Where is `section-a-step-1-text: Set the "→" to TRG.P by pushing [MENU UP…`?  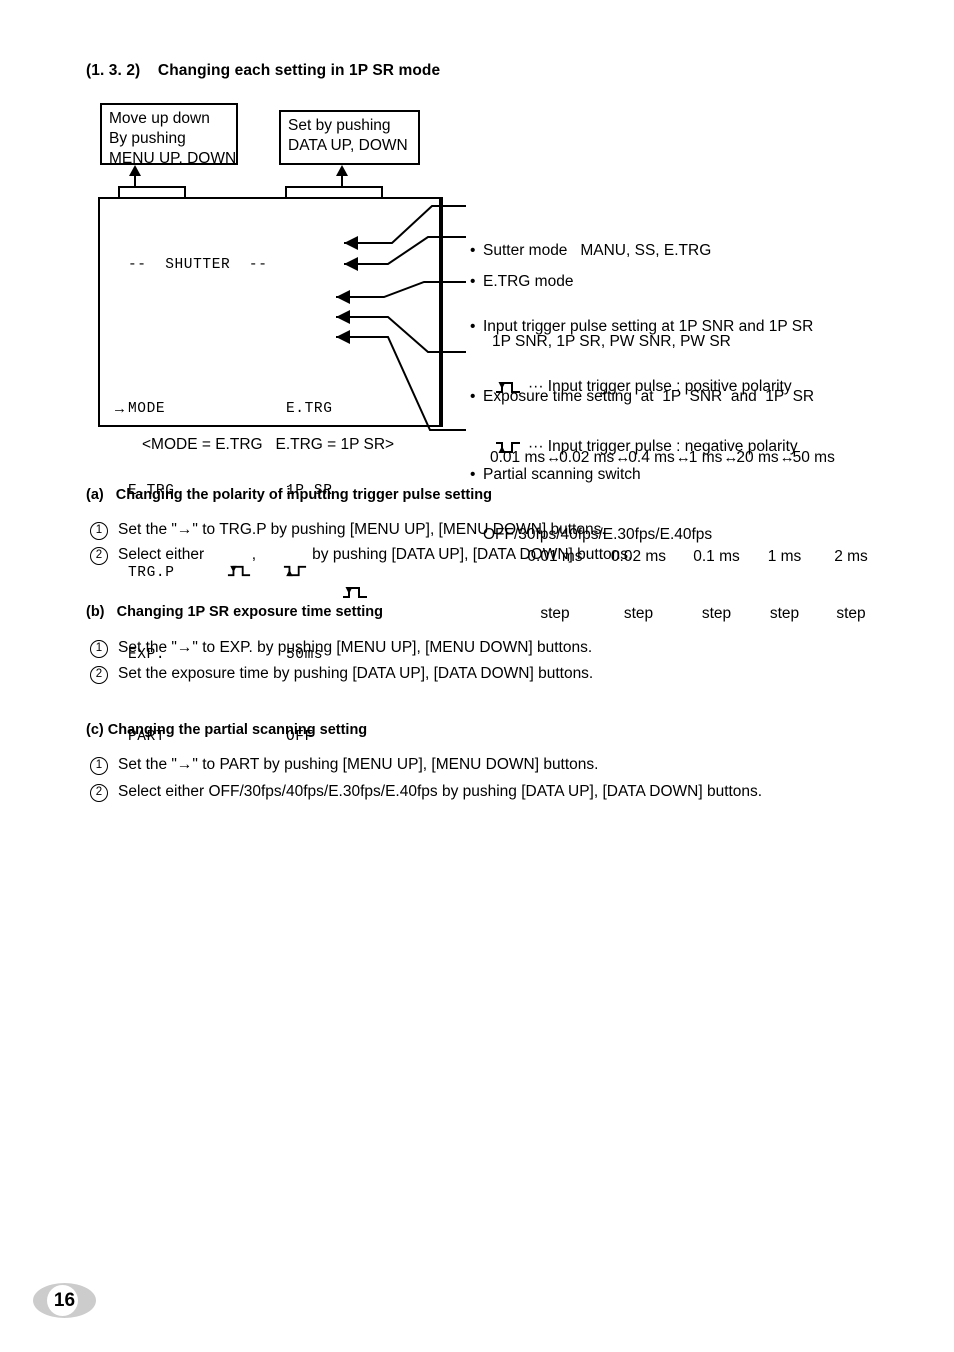 section-a-step-1-text: Set the "→" to TRG.P by pushing [MENU UP… is located at coordinates (362, 529).